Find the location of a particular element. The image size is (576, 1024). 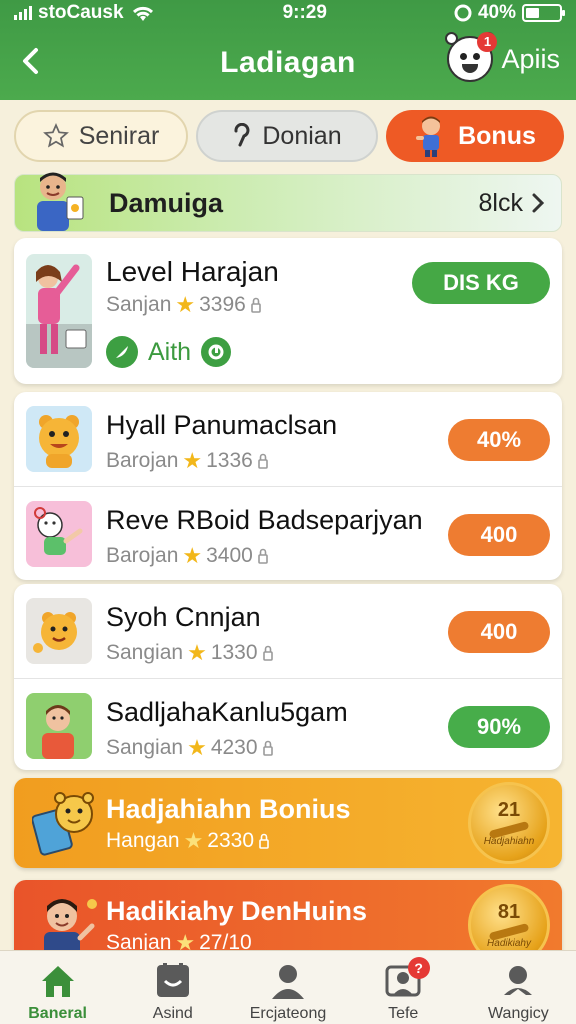

nav-label: Asind is located at coordinates (172, 1013).